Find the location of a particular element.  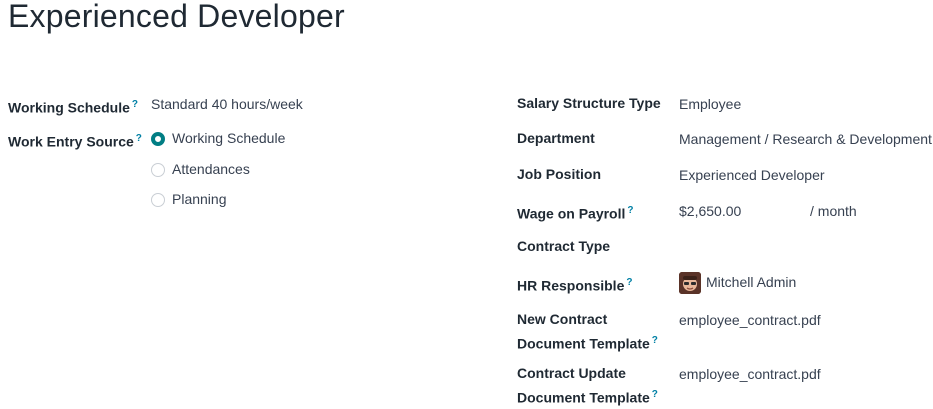

contract-update-template-label: Contract Update Document Template? is located at coordinates (587, 385).